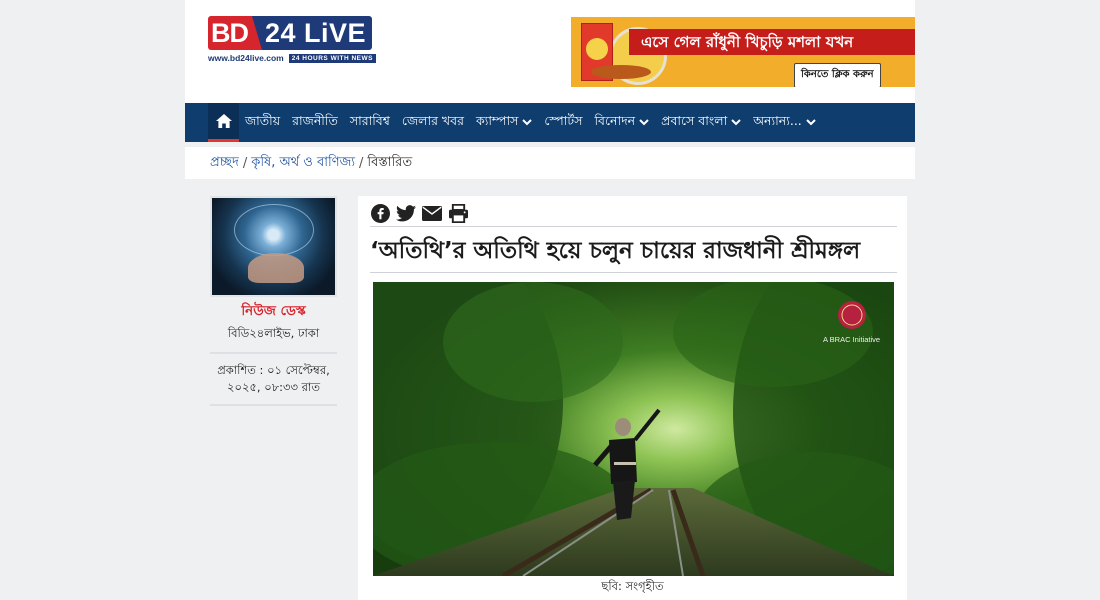 The image size is (1100, 600). Describe the element at coordinates (433, 122) in the screenshot. I see `nav-item: জেলার খবর` at that location.